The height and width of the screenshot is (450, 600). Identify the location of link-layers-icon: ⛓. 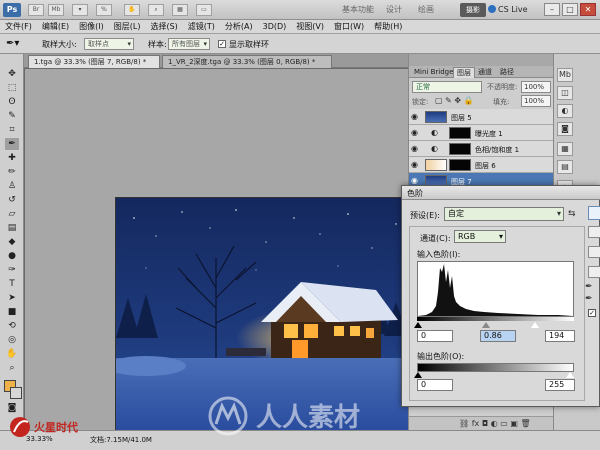
(464, 423).